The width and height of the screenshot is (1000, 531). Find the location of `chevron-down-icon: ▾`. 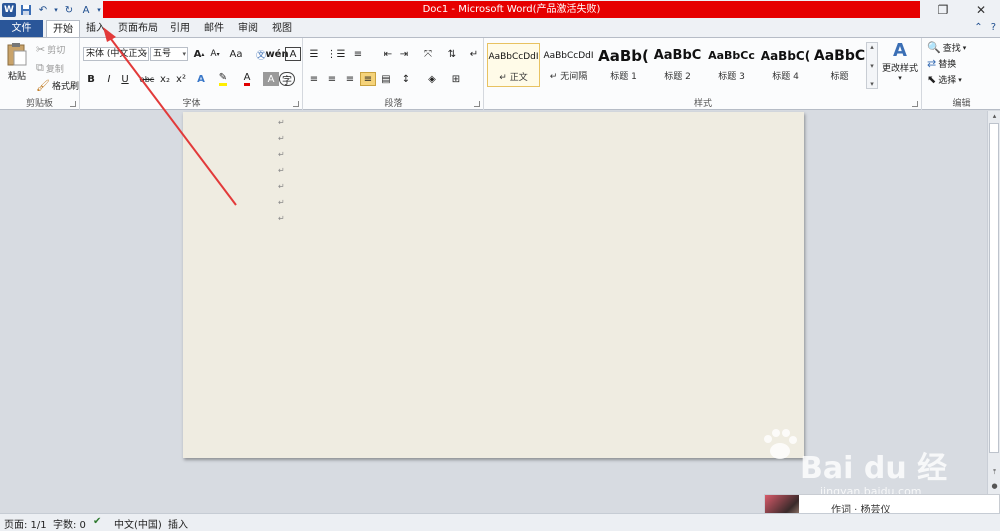

chevron-down-icon: ▾ is located at coordinates (872, 66).